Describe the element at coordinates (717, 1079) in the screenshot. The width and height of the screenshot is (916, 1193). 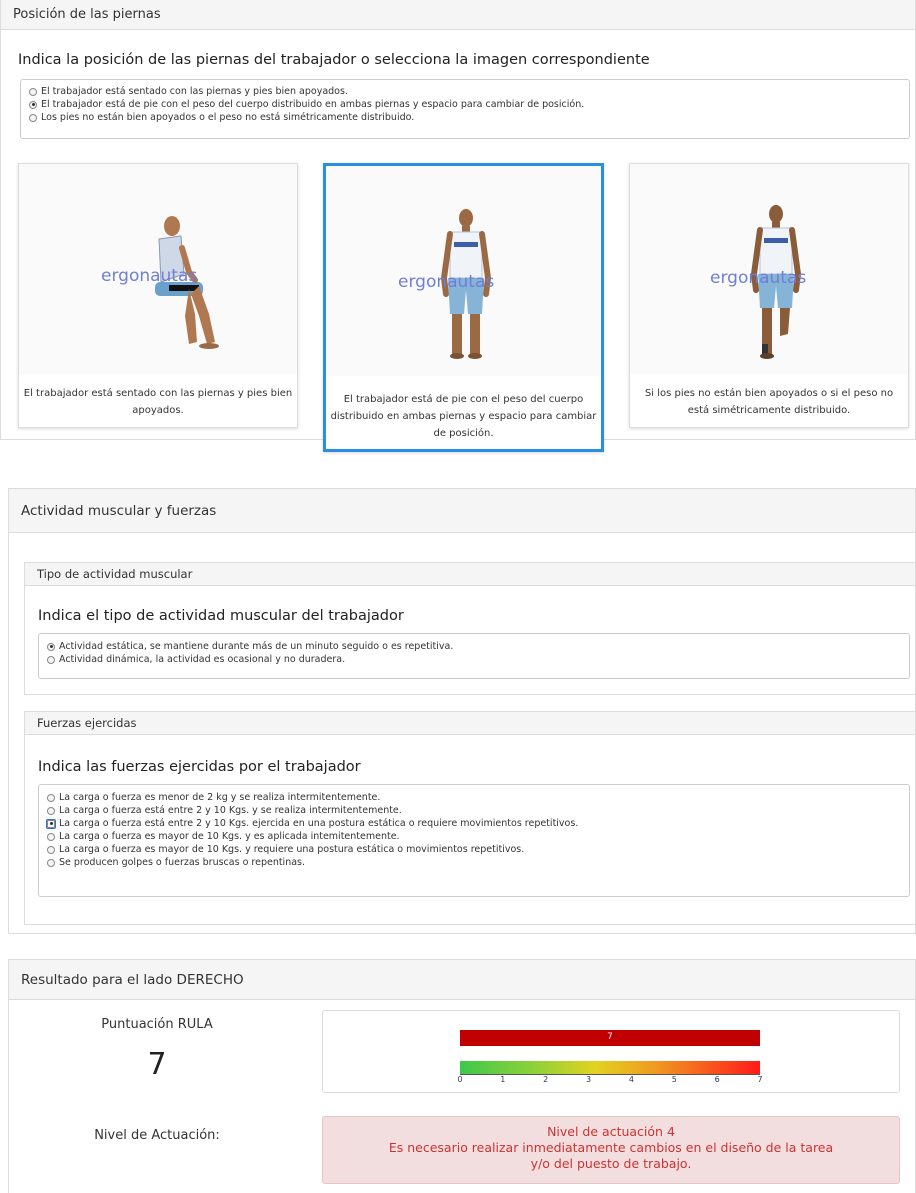
I see `scale-tick-6: 6` at that location.